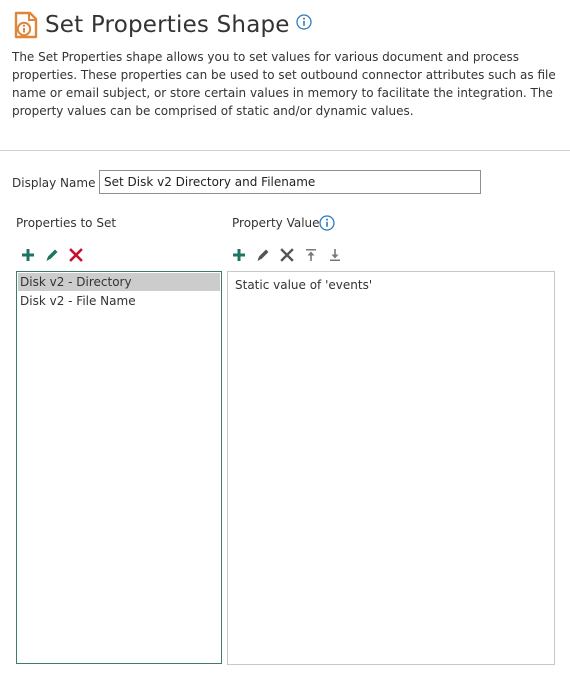 Image resolution: width=570 pixels, height=677 pixels. Describe the element at coordinates (167, 25) in the screenshot. I see `page-title: Set Properties Shape` at that location.